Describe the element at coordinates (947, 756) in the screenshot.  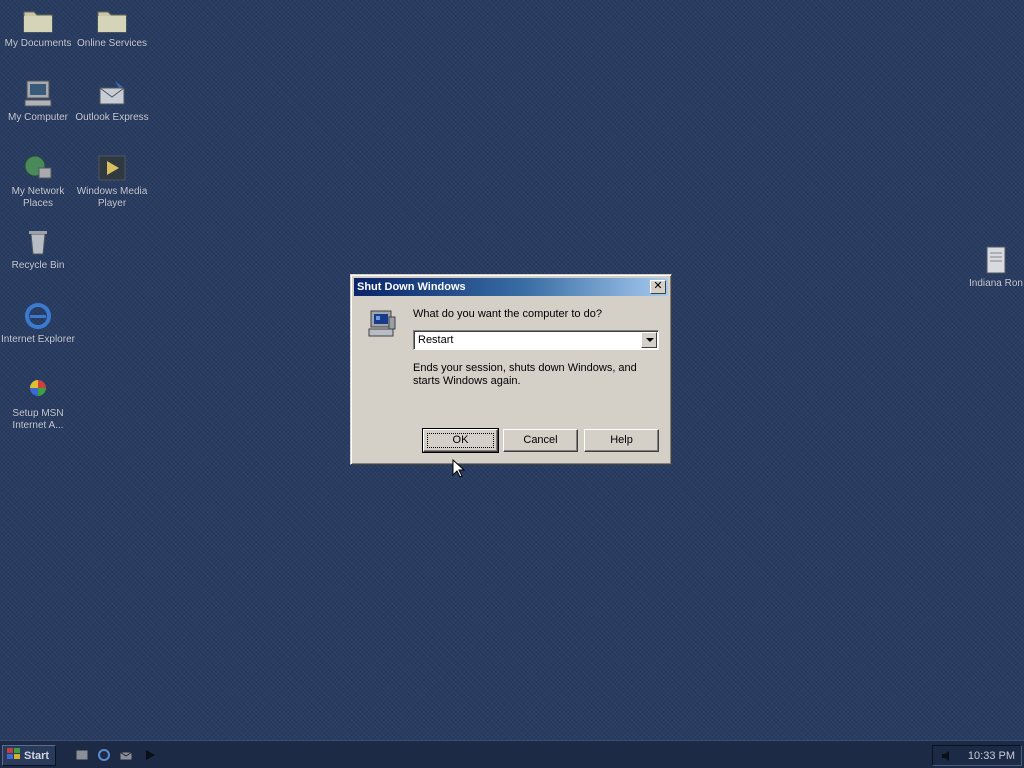
I see `volume-icon` at that location.